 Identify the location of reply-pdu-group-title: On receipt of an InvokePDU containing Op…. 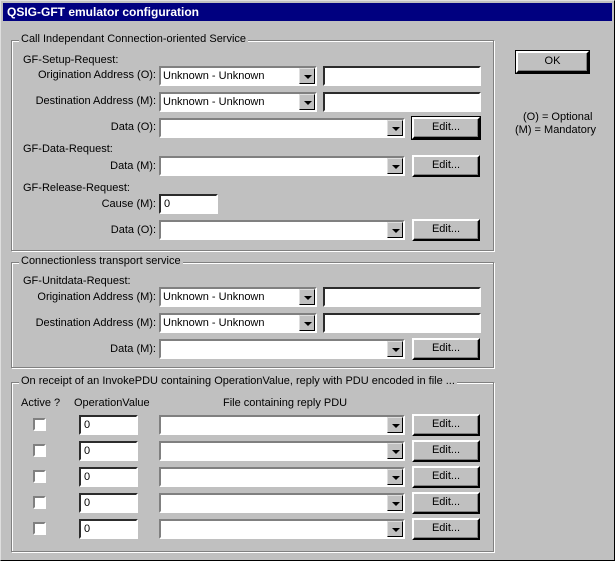
(238, 381).